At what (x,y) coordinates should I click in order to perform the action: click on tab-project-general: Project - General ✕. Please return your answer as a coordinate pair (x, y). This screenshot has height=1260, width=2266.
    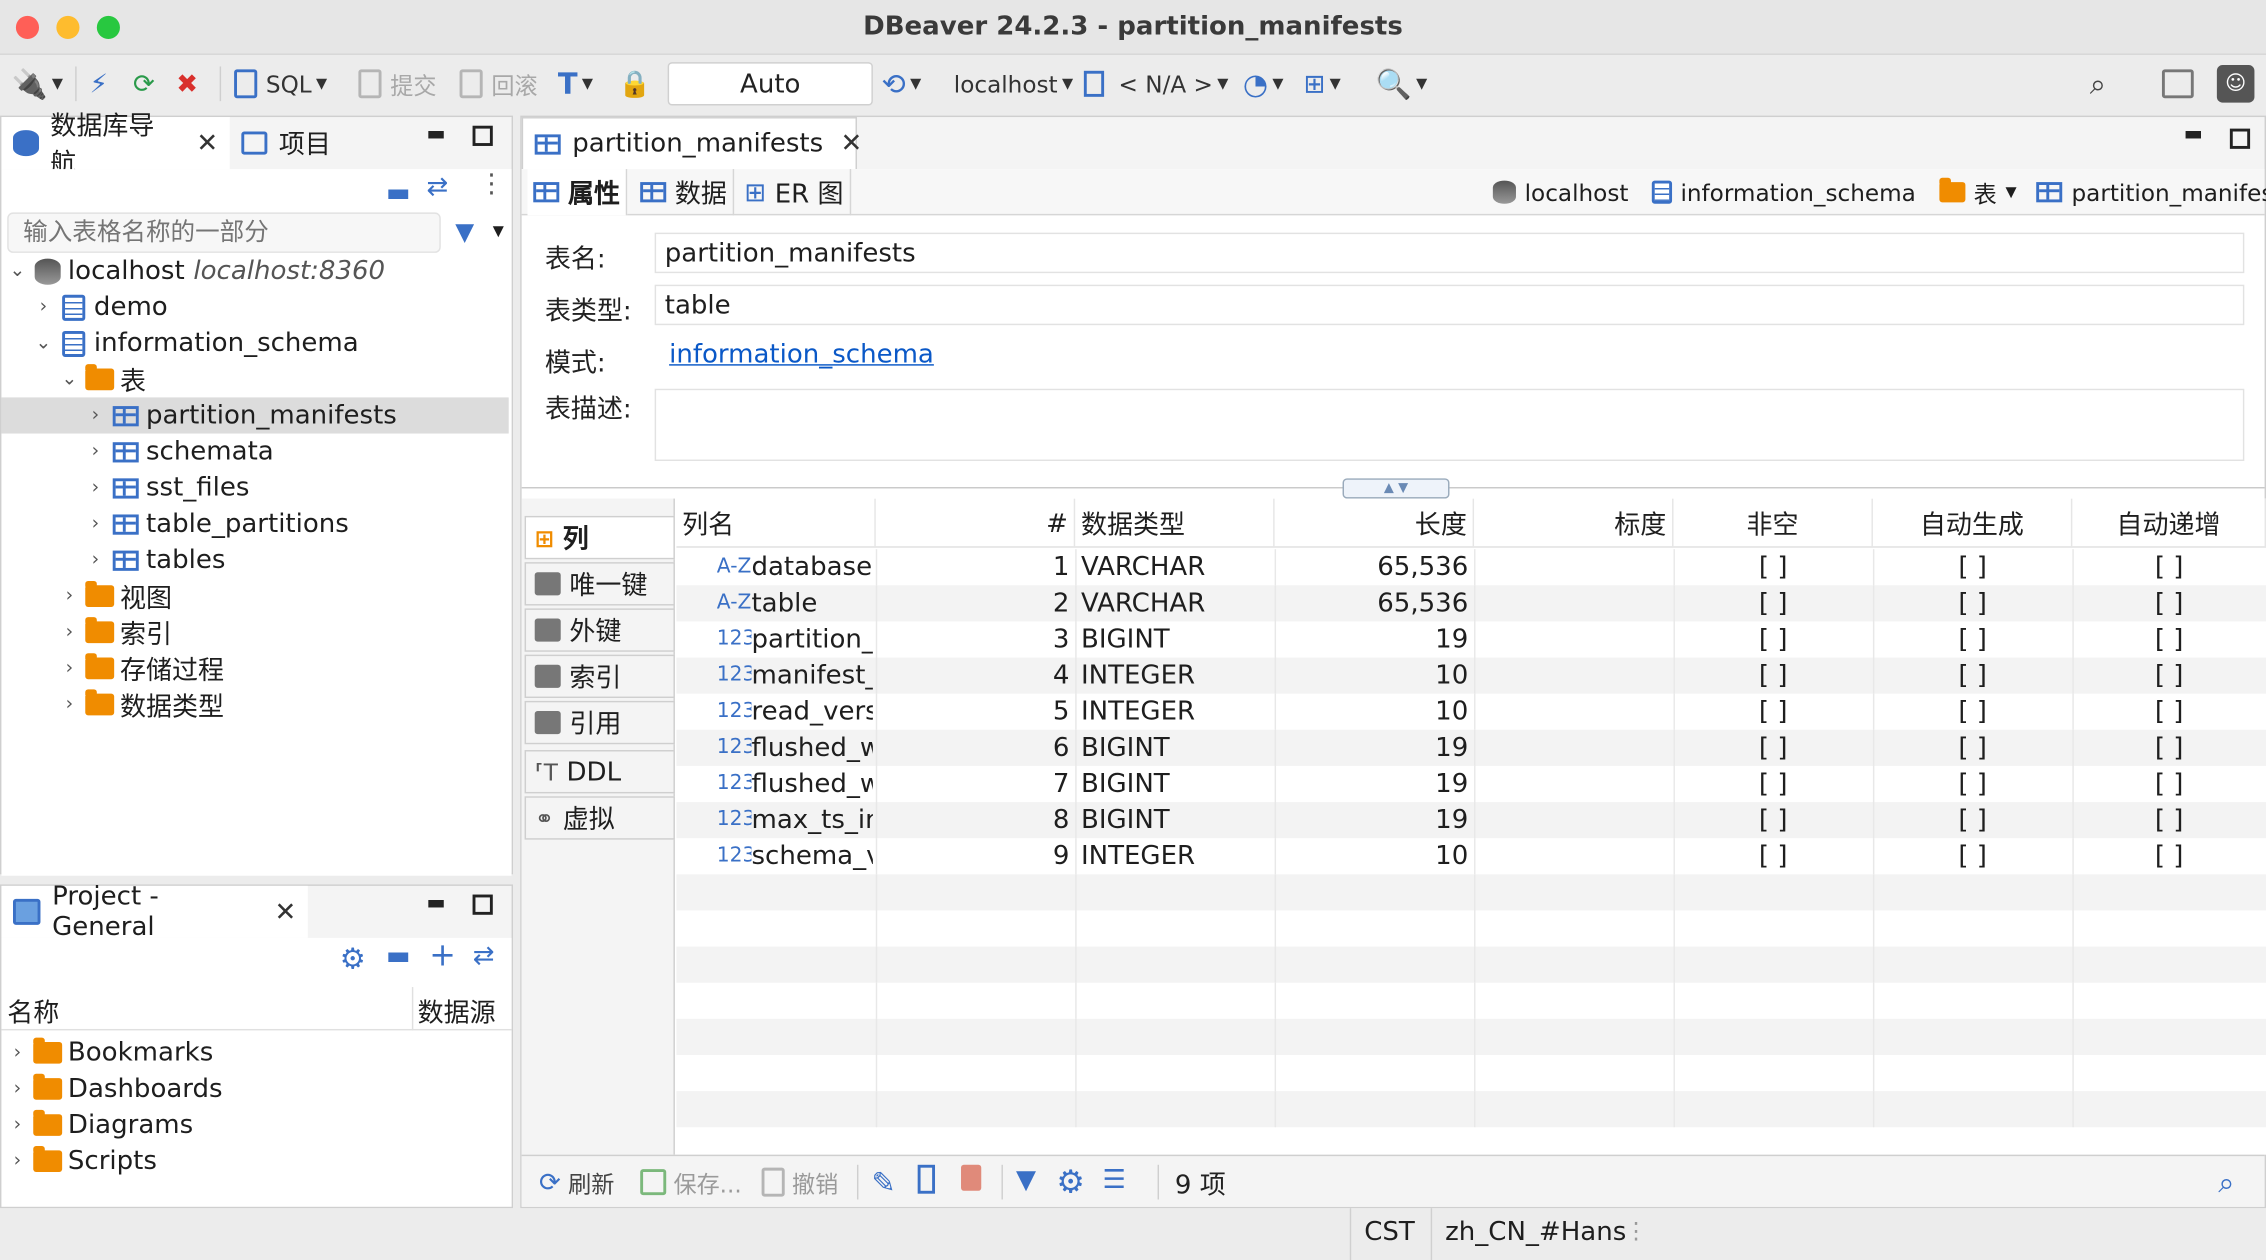
    Looking at the image, I should click on (154, 912).